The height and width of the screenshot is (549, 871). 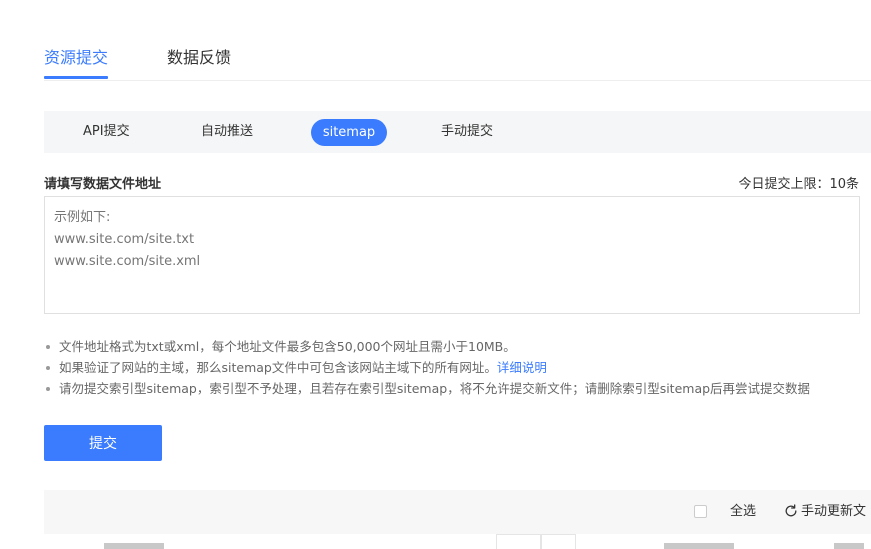 What do you see at coordinates (457, 512) in the screenshot?
I see `list-toolbar: 全选 手动更新文` at bounding box center [457, 512].